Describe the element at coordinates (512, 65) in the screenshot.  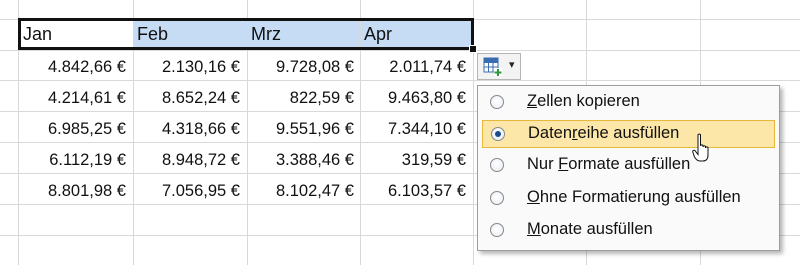
I see `chevron-down-icon: ▾` at that location.